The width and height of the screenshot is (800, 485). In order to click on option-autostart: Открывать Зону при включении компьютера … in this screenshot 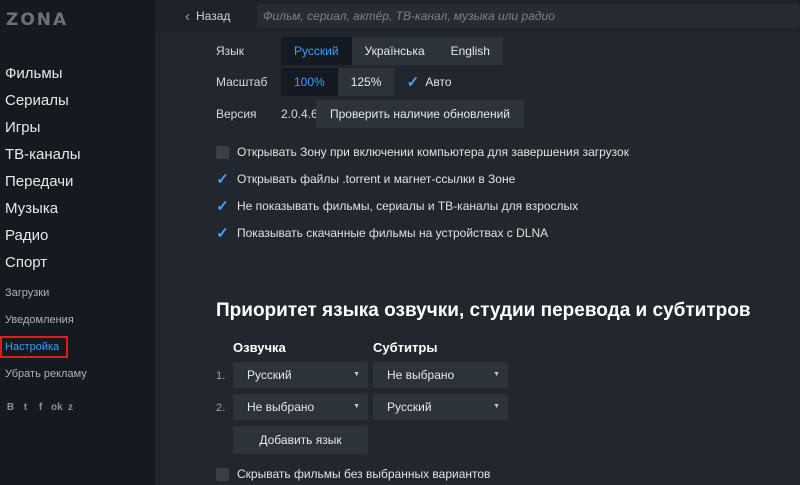, I will do `click(422, 152)`.